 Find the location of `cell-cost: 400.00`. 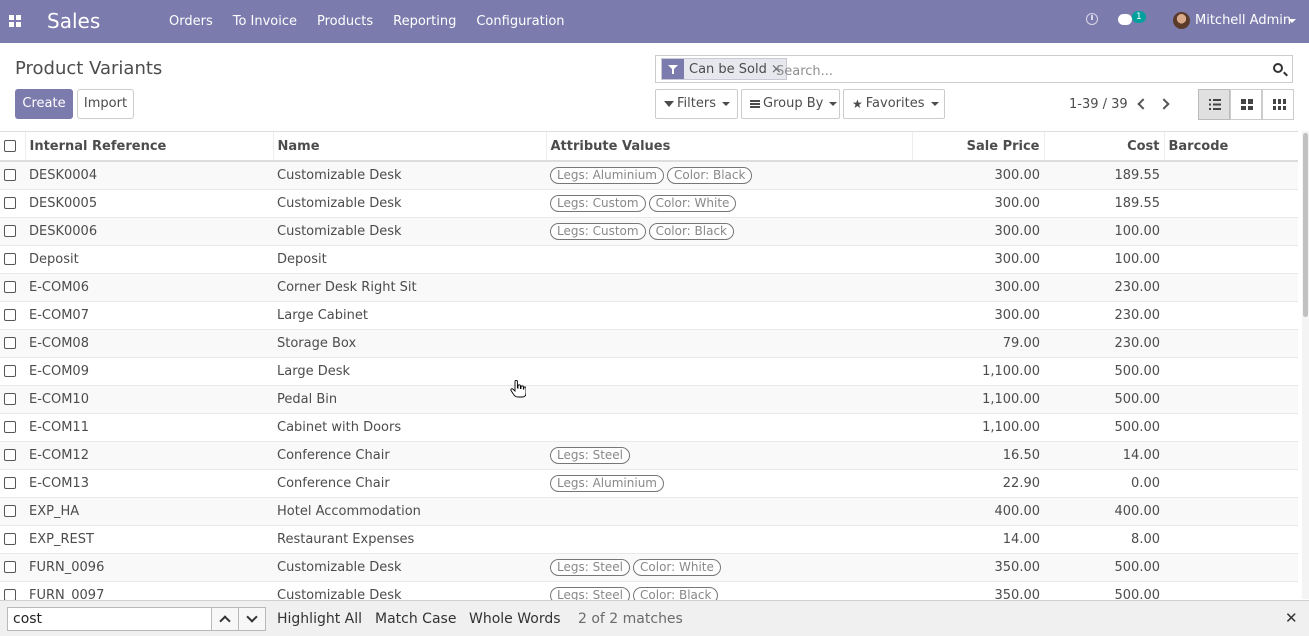

cell-cost: 400.00 is located at coordinates (1104, 511).